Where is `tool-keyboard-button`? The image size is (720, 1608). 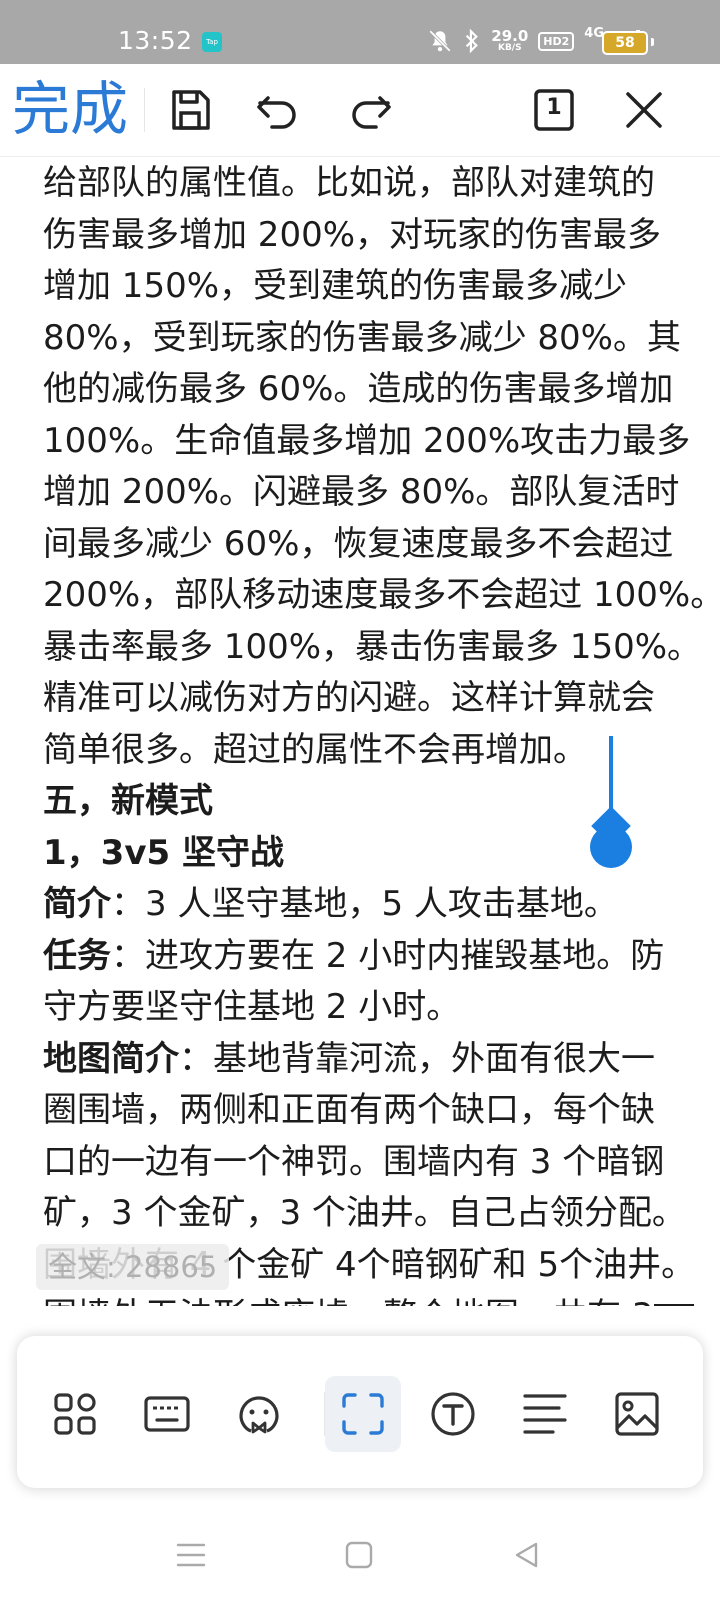 tool-keyboard-button is located at coordinates (167, 1414).